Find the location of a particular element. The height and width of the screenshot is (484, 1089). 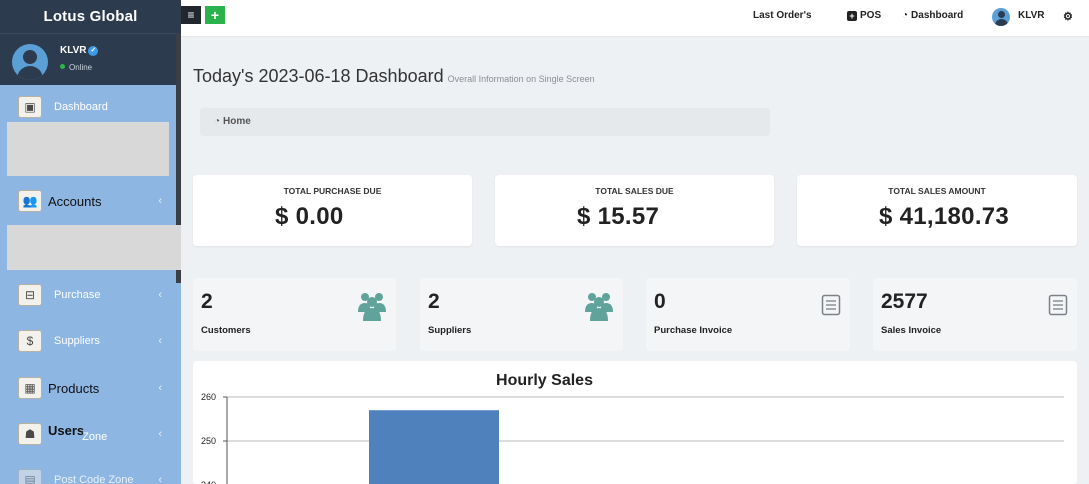

user-menu: KLVR is located at coordinates (1031, 15).